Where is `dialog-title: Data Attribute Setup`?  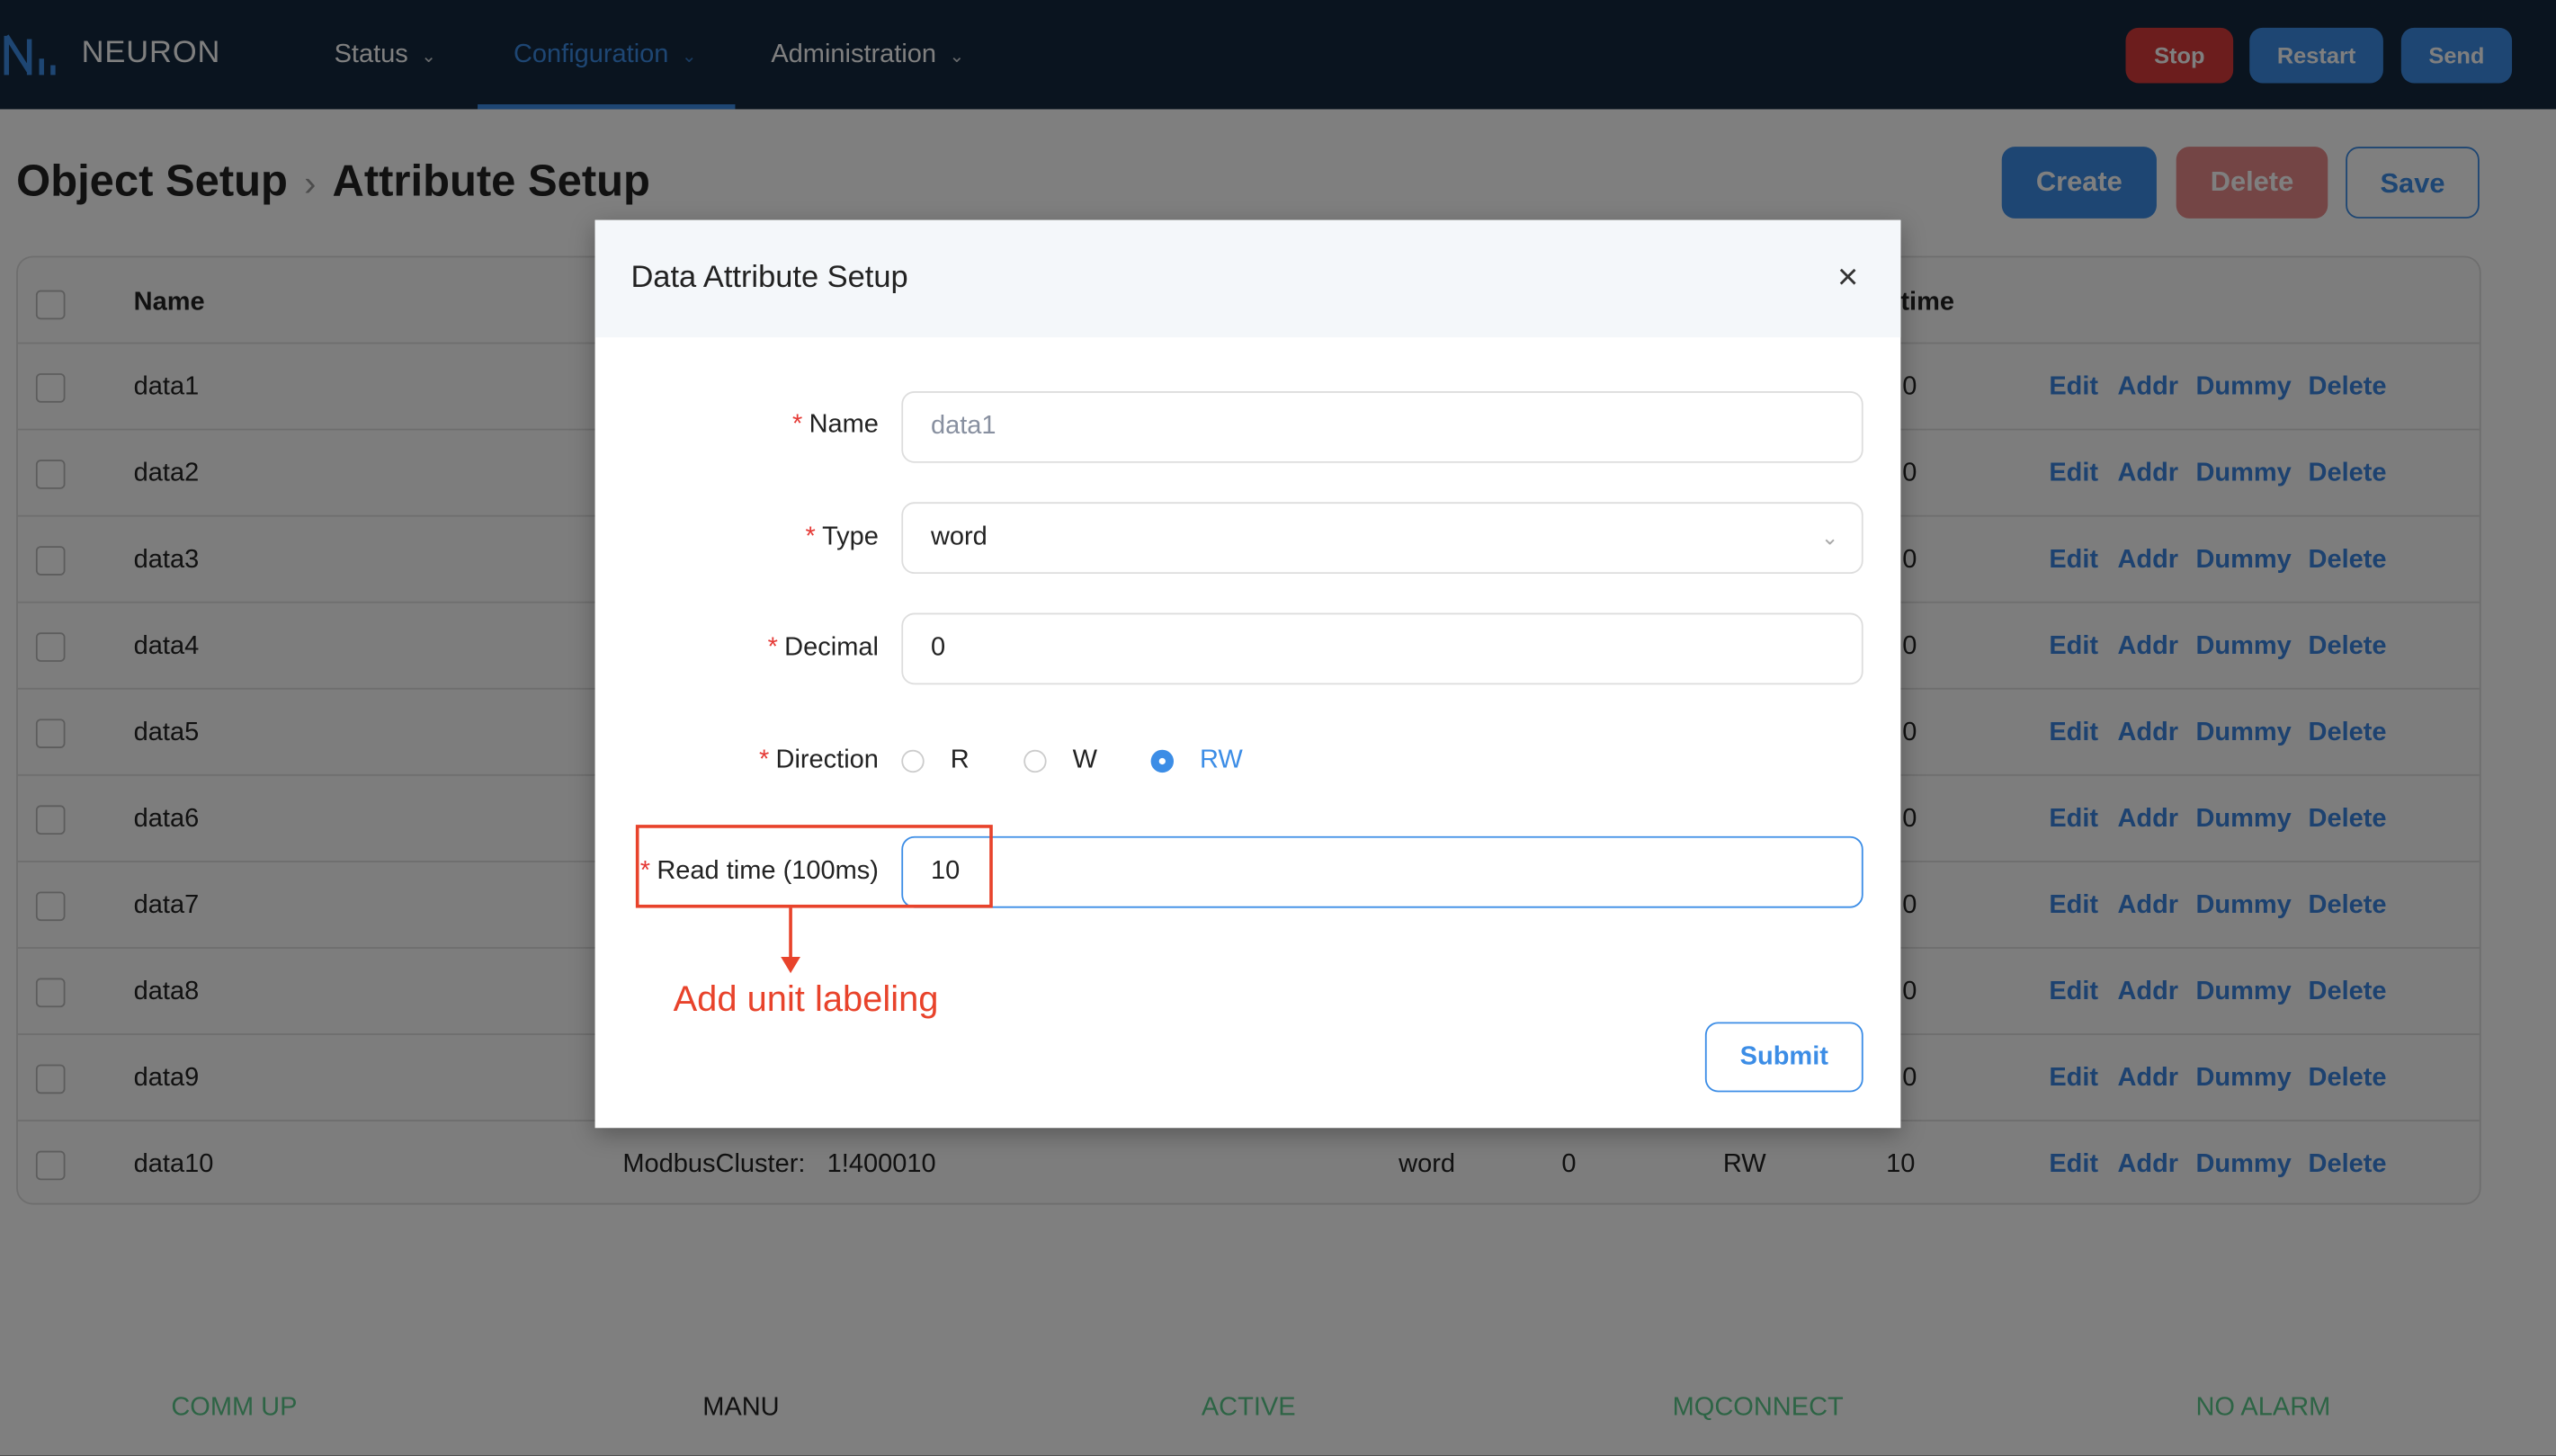
dialog-title: Data Attribute Setup is located at coordinates (769, 279).